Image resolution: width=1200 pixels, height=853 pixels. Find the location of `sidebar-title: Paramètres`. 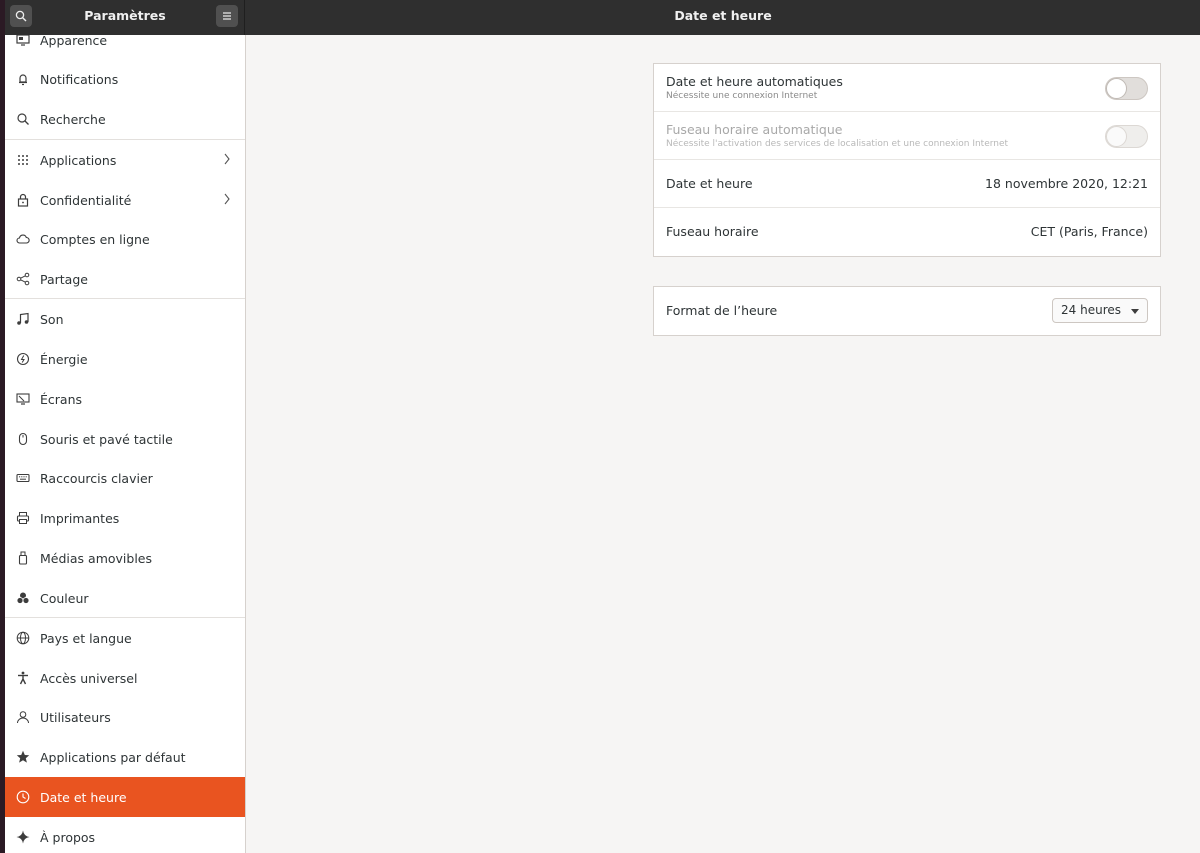

sidebar-title: Paramètres is located at coordinates (125, 15).